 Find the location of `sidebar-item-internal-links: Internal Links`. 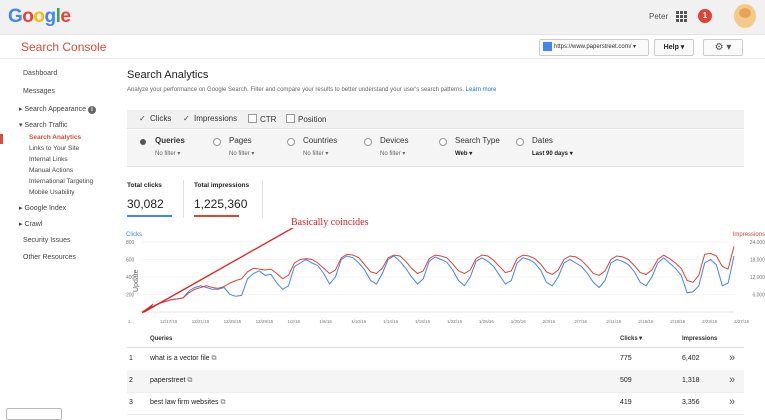

sidebar-item-internal-links: Internal Links is located at coordinates (48, 159).